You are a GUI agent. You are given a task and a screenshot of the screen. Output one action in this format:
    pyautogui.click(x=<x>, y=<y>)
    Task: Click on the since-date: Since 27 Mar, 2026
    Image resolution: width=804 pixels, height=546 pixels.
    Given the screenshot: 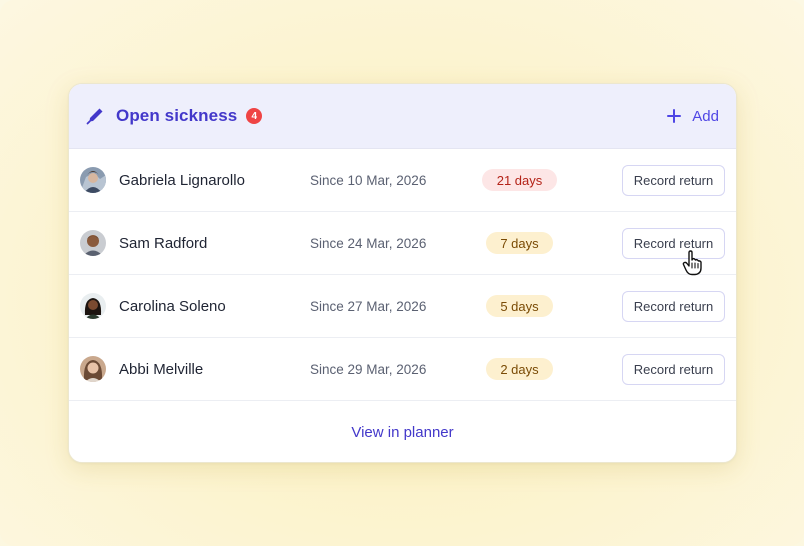 What is the action you would take?
    pyautogui.click(x=368, y=306)
    